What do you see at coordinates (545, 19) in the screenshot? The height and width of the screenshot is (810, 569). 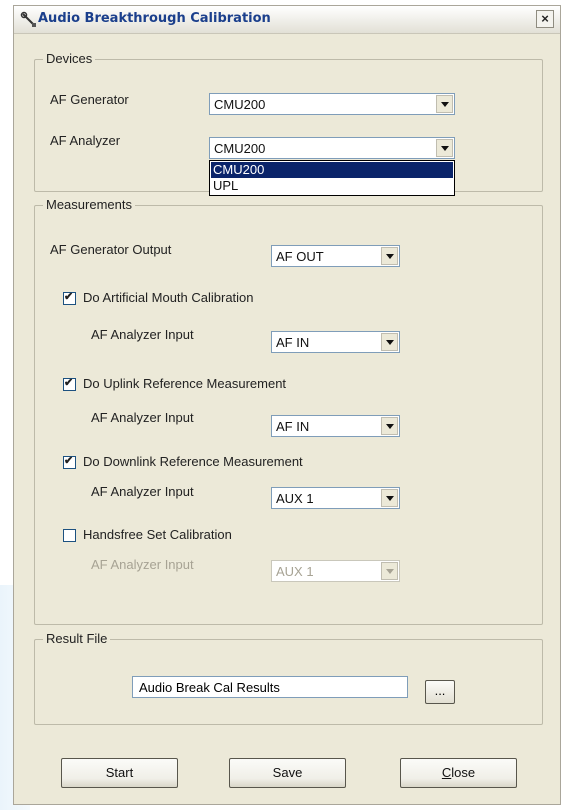 I see `close-icon: ×` at bounding box center [545, 19].